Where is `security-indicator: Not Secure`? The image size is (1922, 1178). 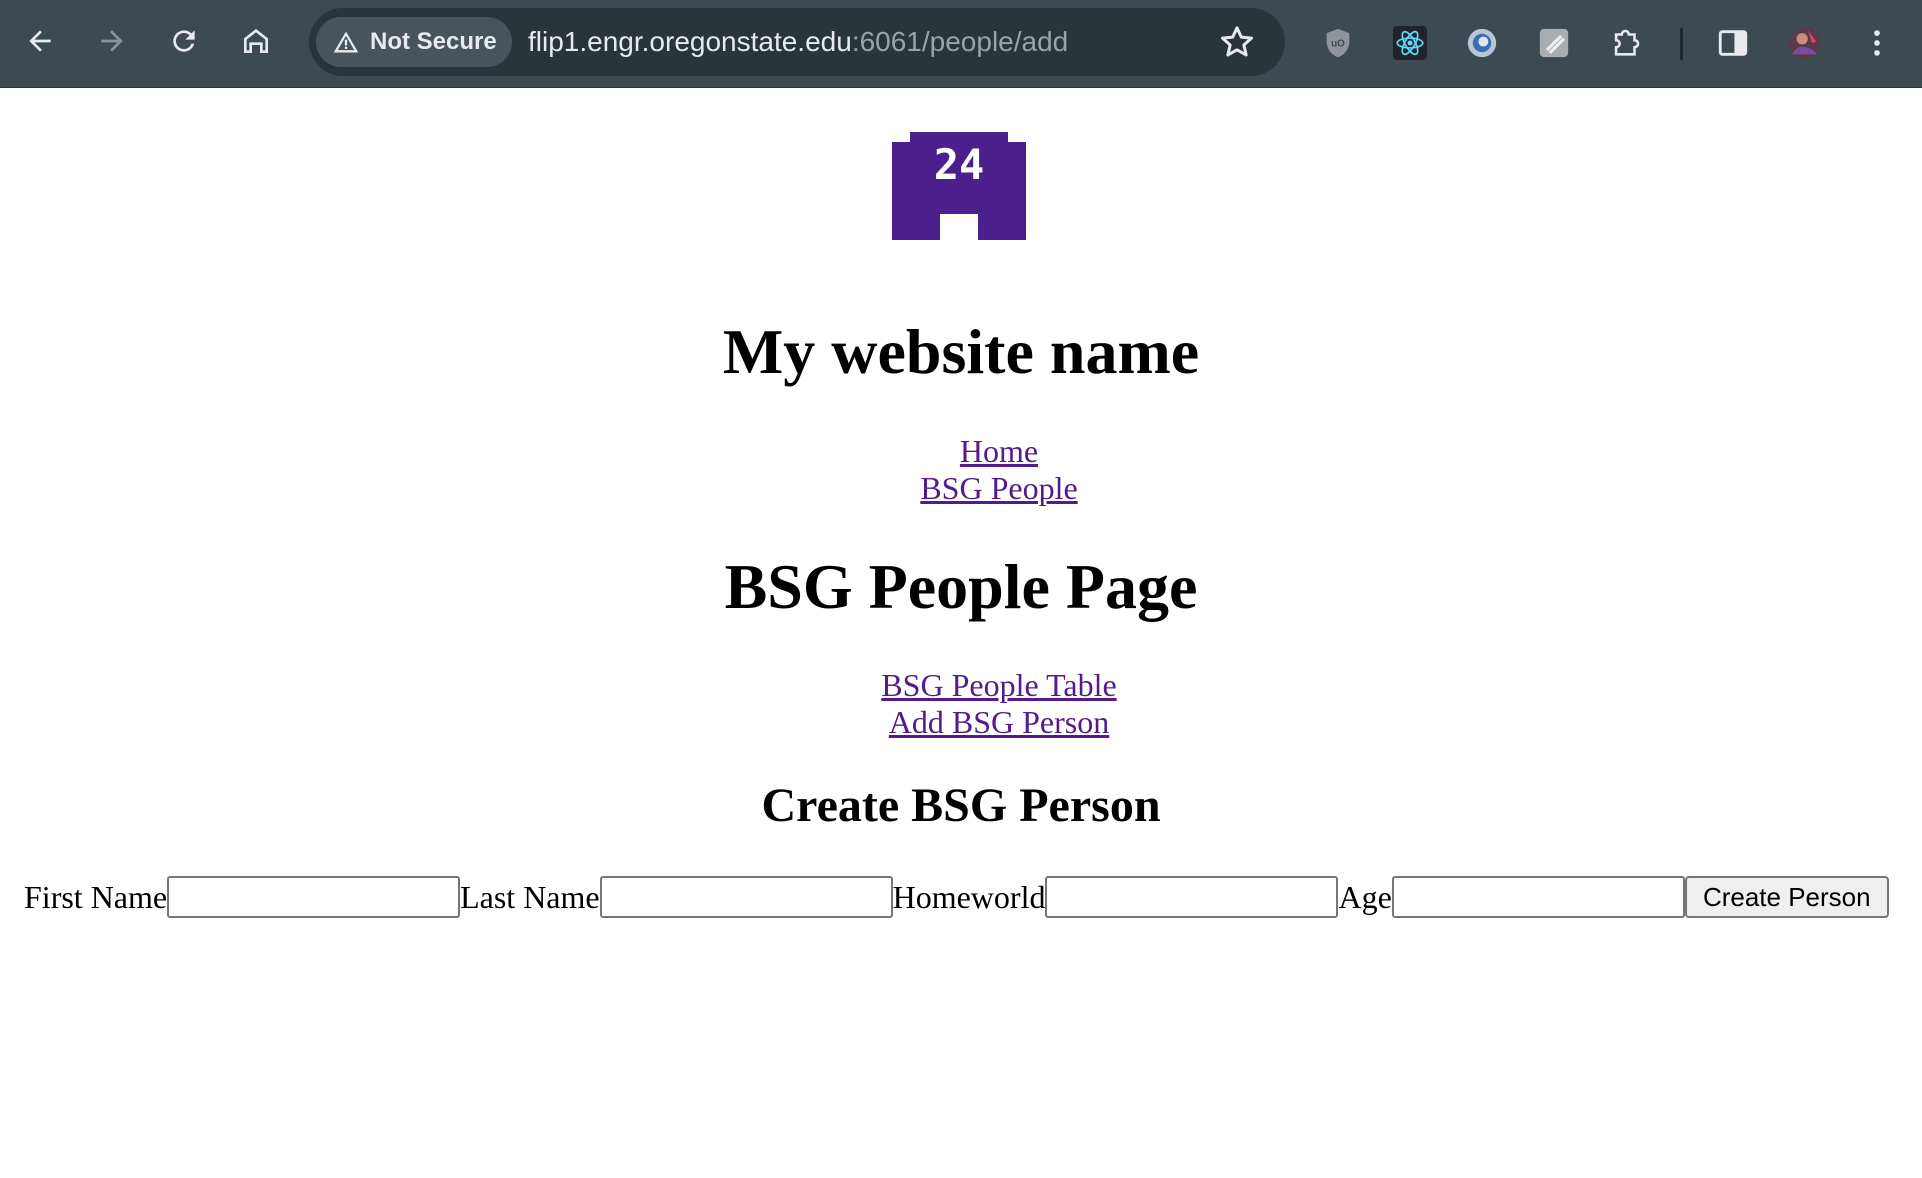 security-indicator: Not Secure is located at coordinates (414, 42).